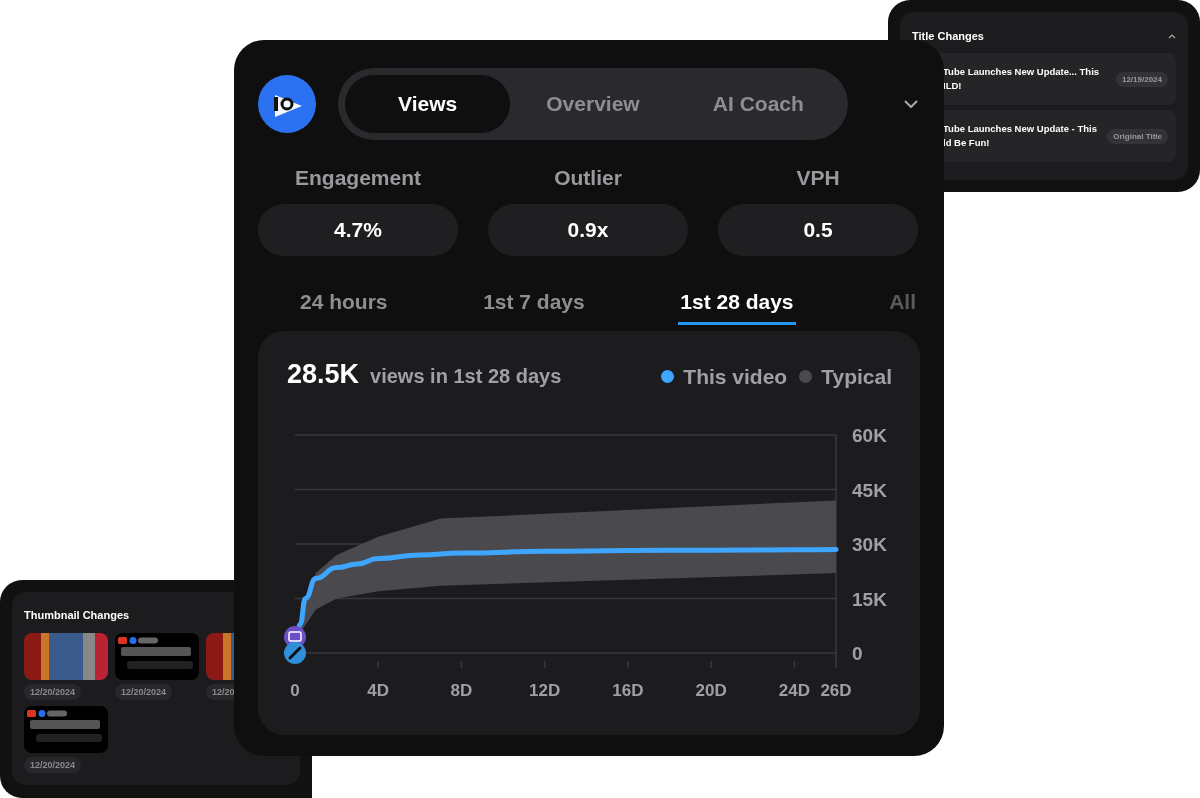 The image size is (1200, 798). Describe the element at coordinates (461, 690) in the screenshot. I see `x-axis-label: 8D` at that location.